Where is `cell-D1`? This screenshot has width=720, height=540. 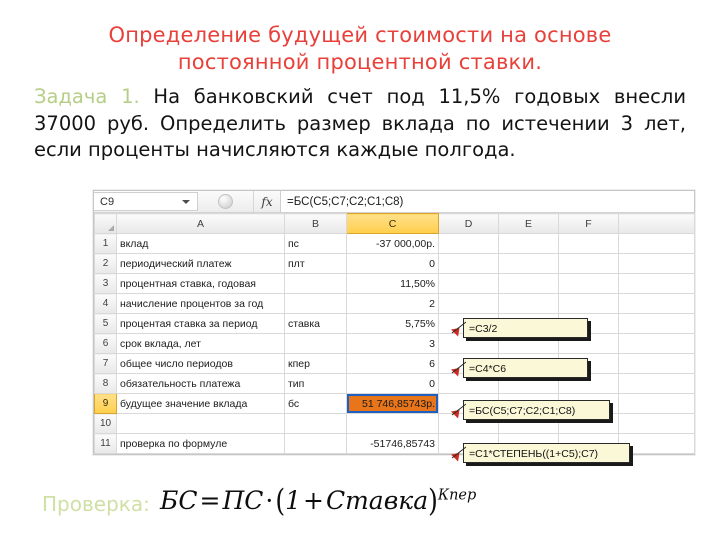 cell-D1 is located at coordinates (468, 243).